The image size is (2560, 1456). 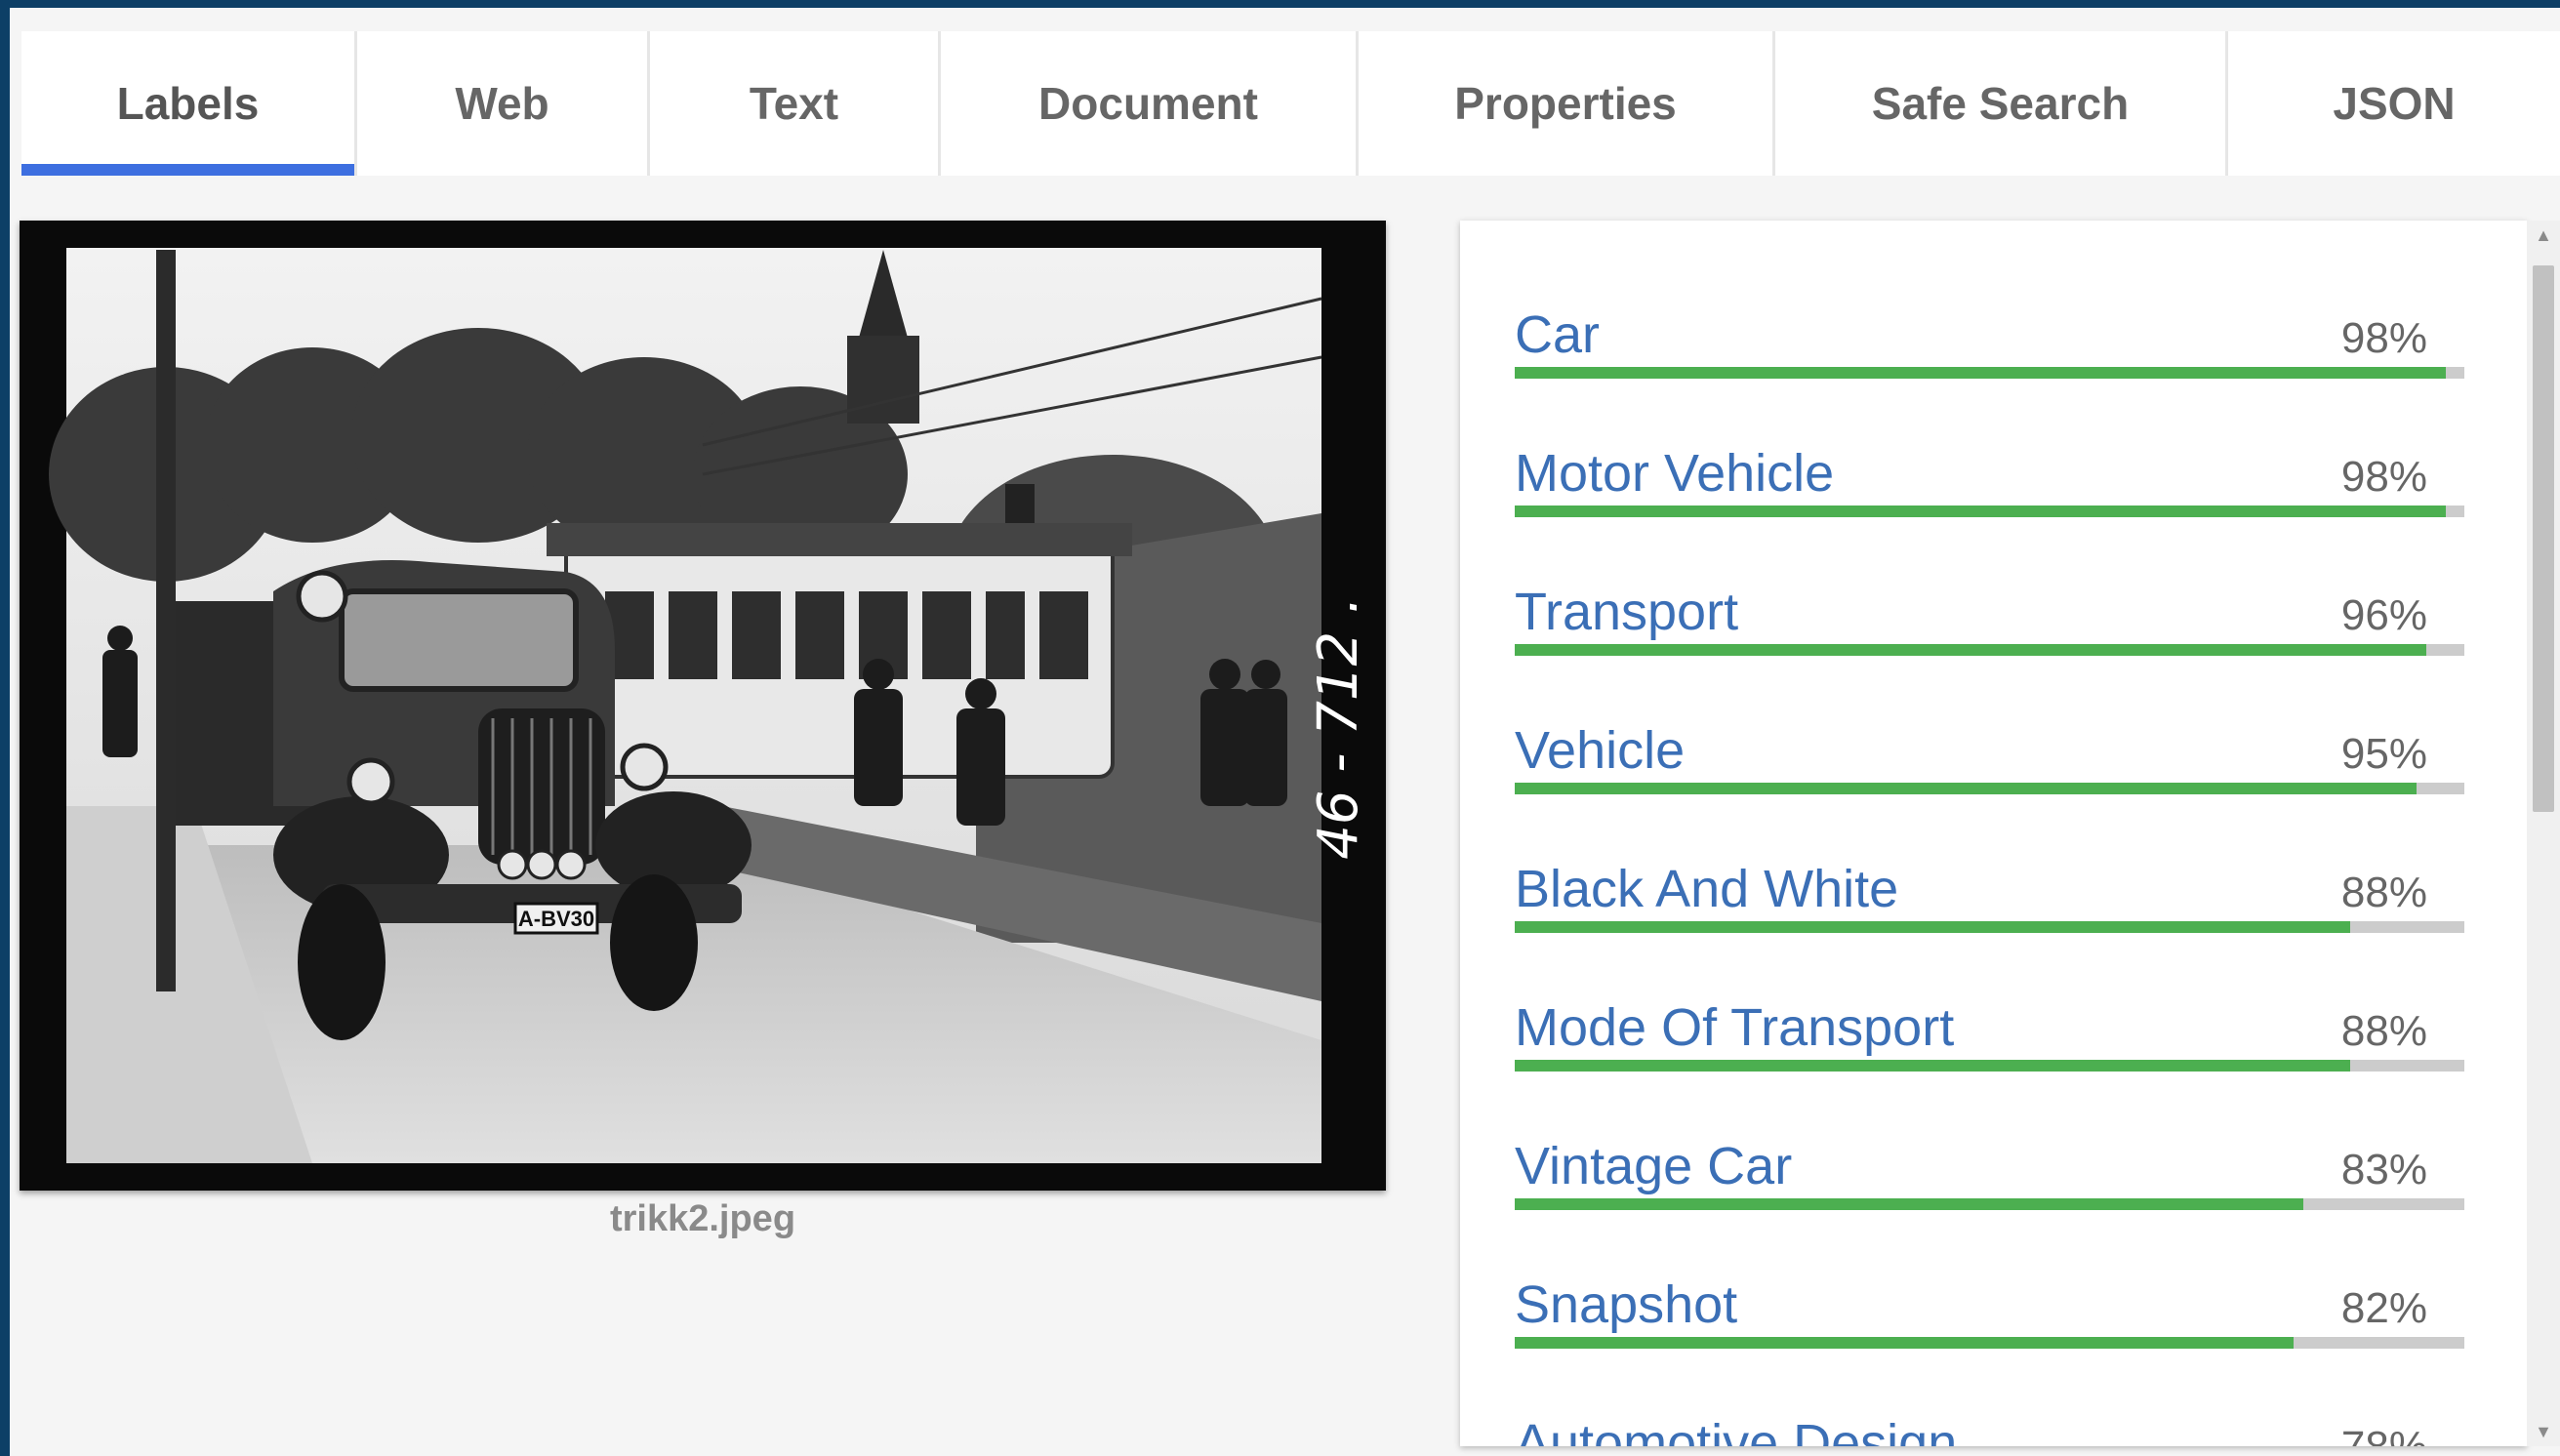 I want to click on tab-web: Web, so click(x=504, y=103).